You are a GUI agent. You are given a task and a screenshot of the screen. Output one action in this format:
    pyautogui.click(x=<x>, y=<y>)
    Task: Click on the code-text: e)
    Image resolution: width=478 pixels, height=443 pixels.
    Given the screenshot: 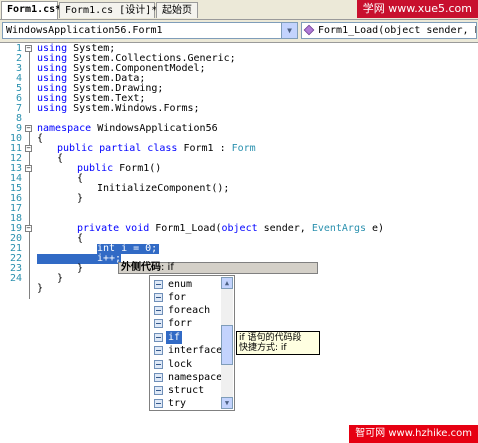 What is the action you would take?
    pyautogui.click(x=375, y=228)
    